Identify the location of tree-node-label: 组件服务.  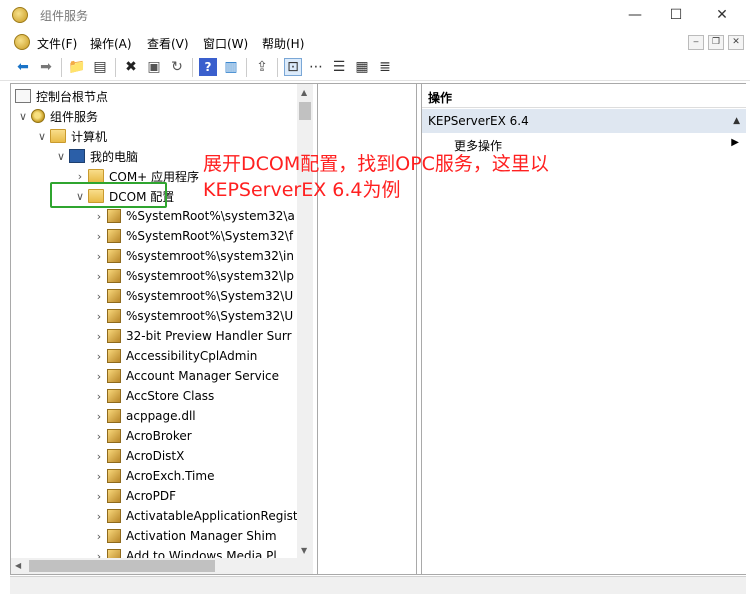
(74, 116).